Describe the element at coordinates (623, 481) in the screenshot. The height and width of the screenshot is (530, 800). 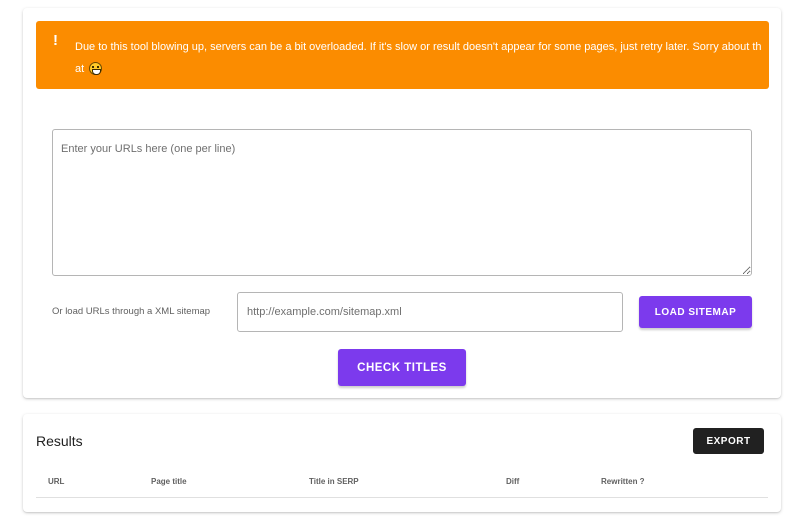
I see `column-header-rewritten: Rewritten ?` at that location.